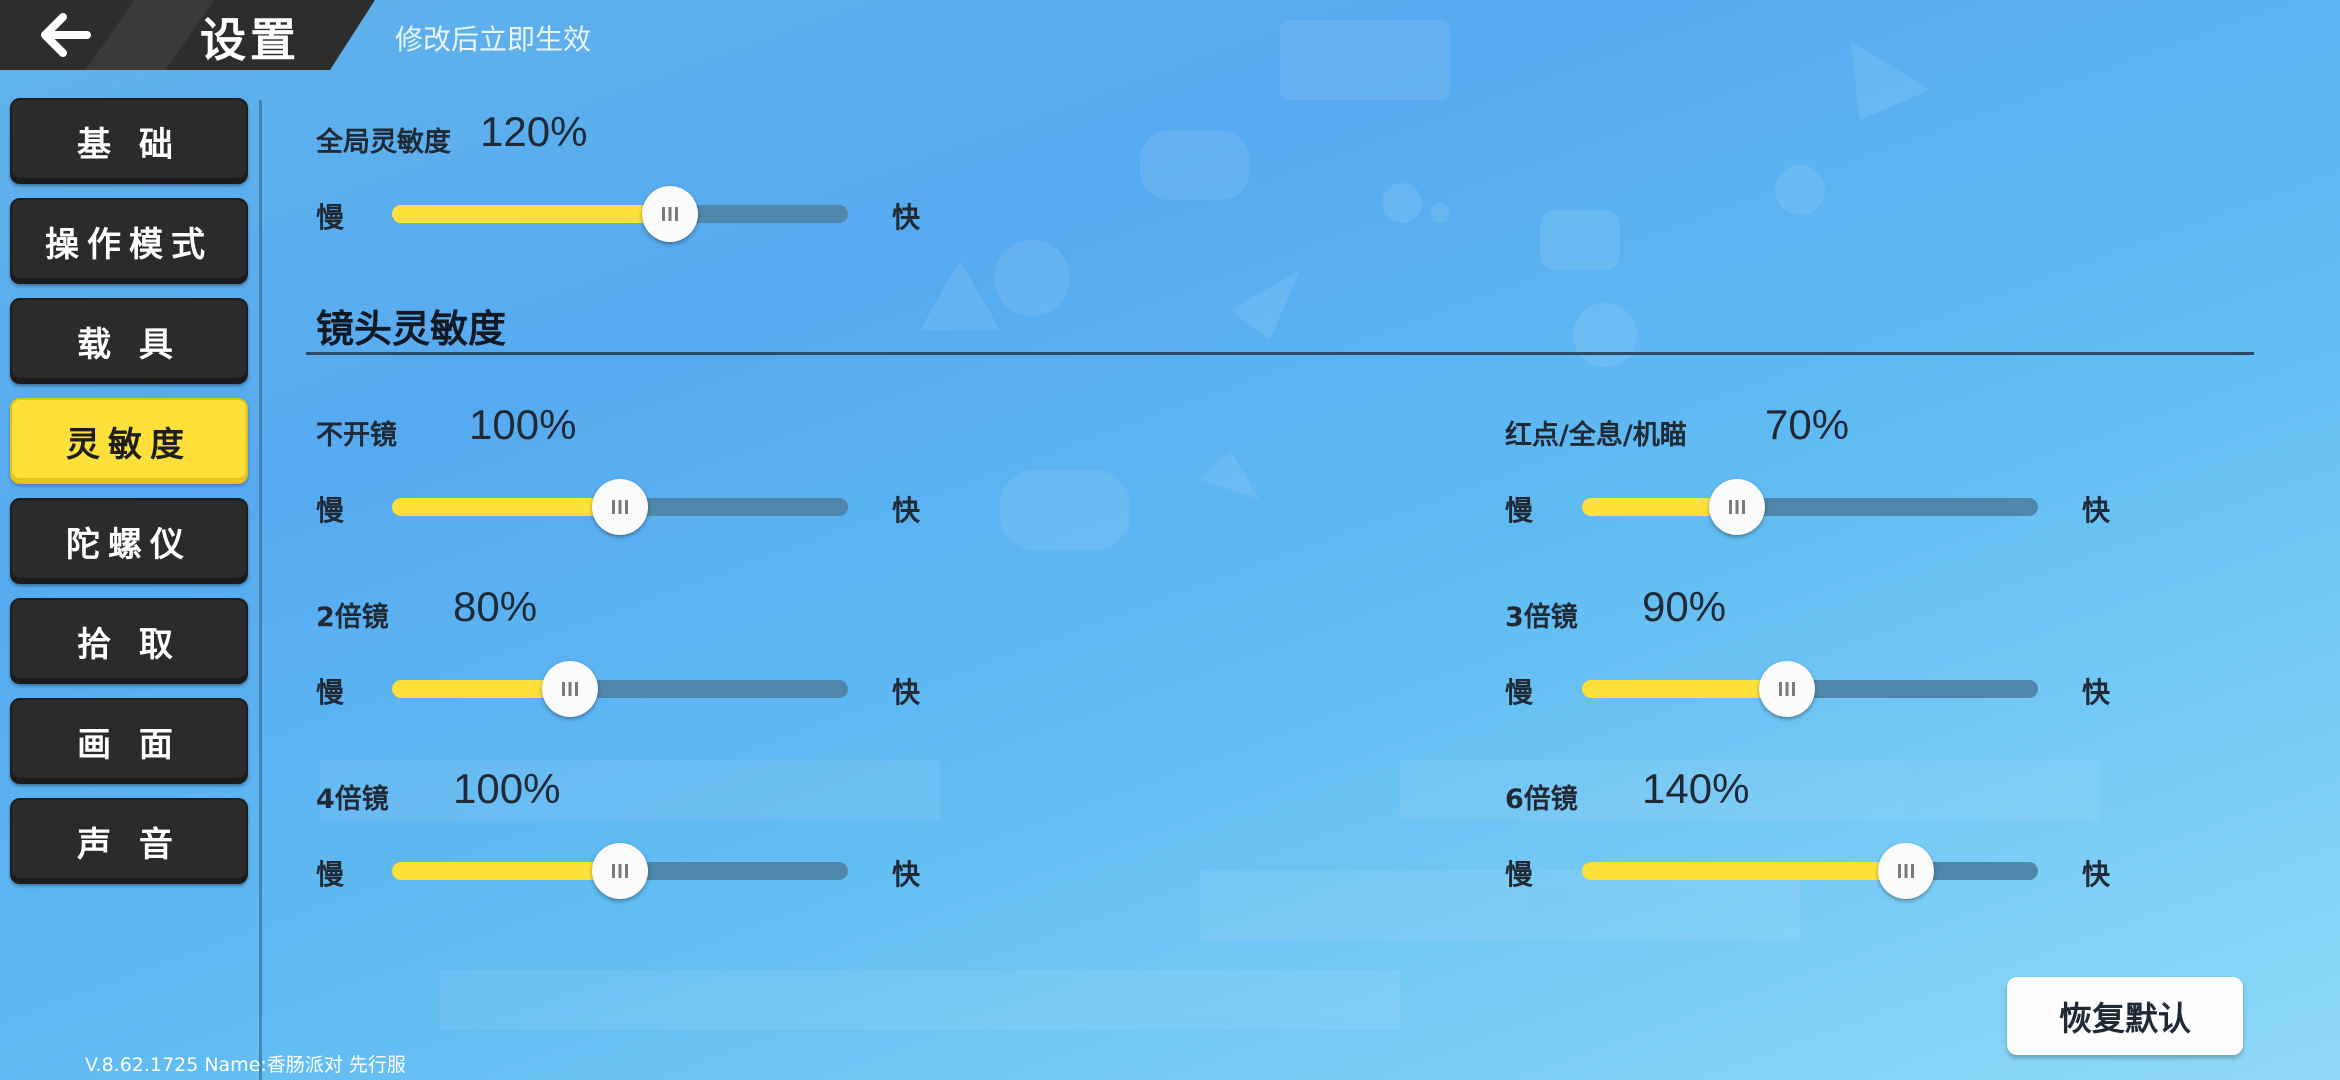  Describe the element at coordinates (352, 617) in the screenshot. I see `2x-scope-label: 2倍镜` at that location.